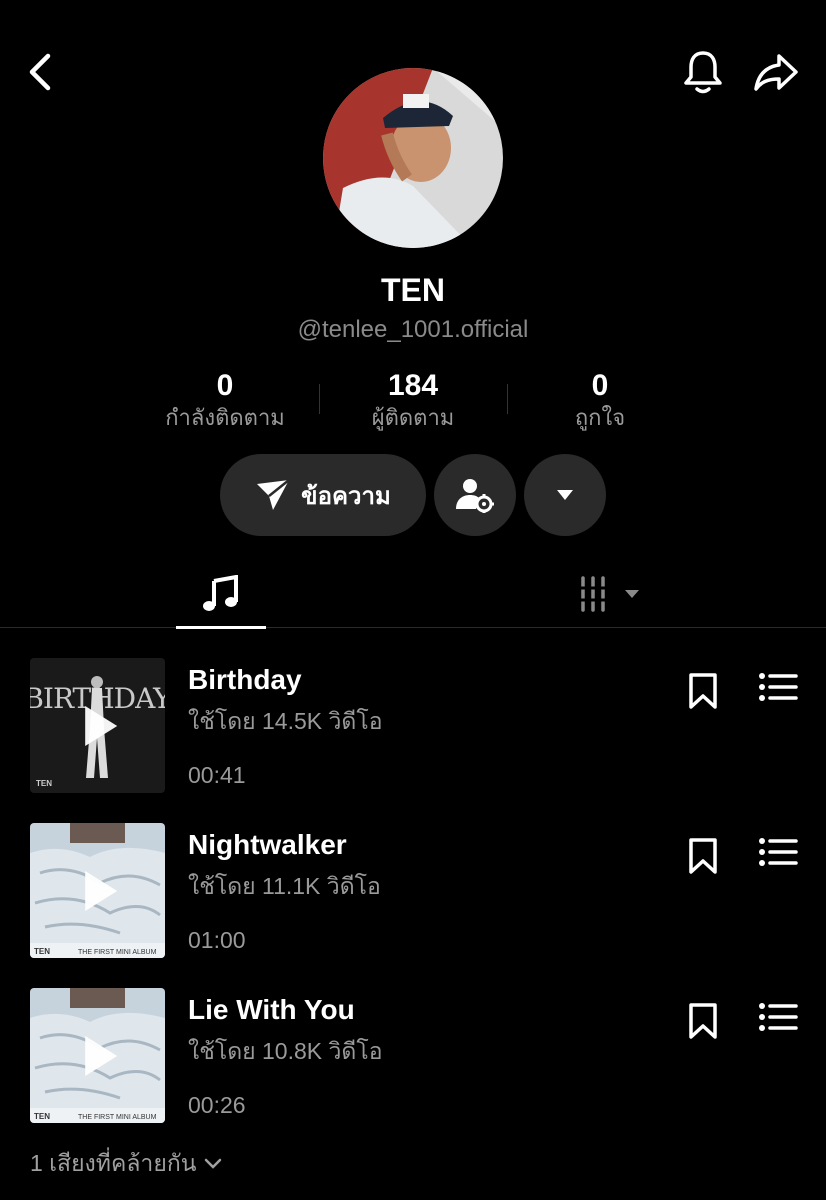 This screenshot has height=1200, width=826. I want to click on back-button, so click(40, 72).